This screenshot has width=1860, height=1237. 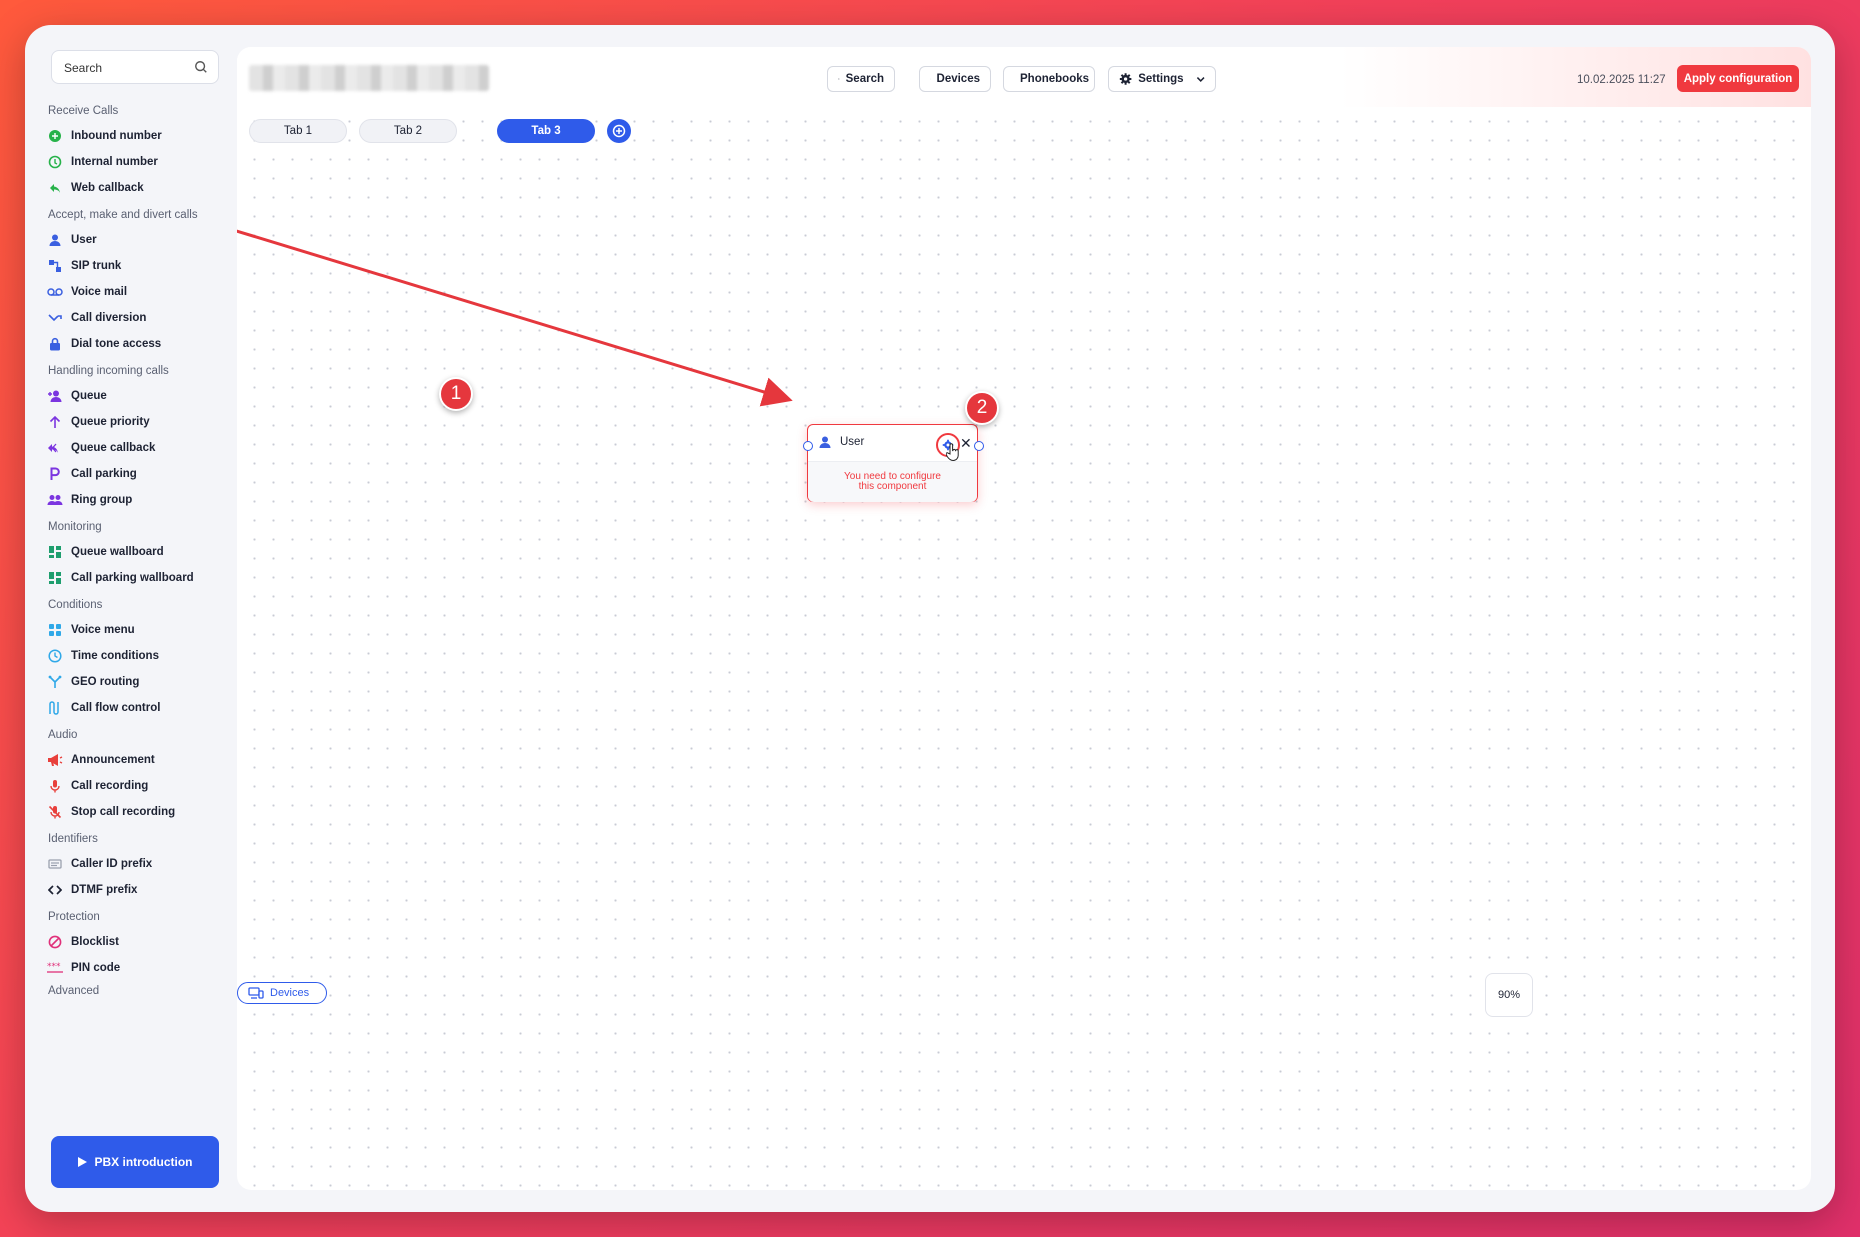 I want to click on sidebar-item-label: Queue, so click(x=89, y=396).